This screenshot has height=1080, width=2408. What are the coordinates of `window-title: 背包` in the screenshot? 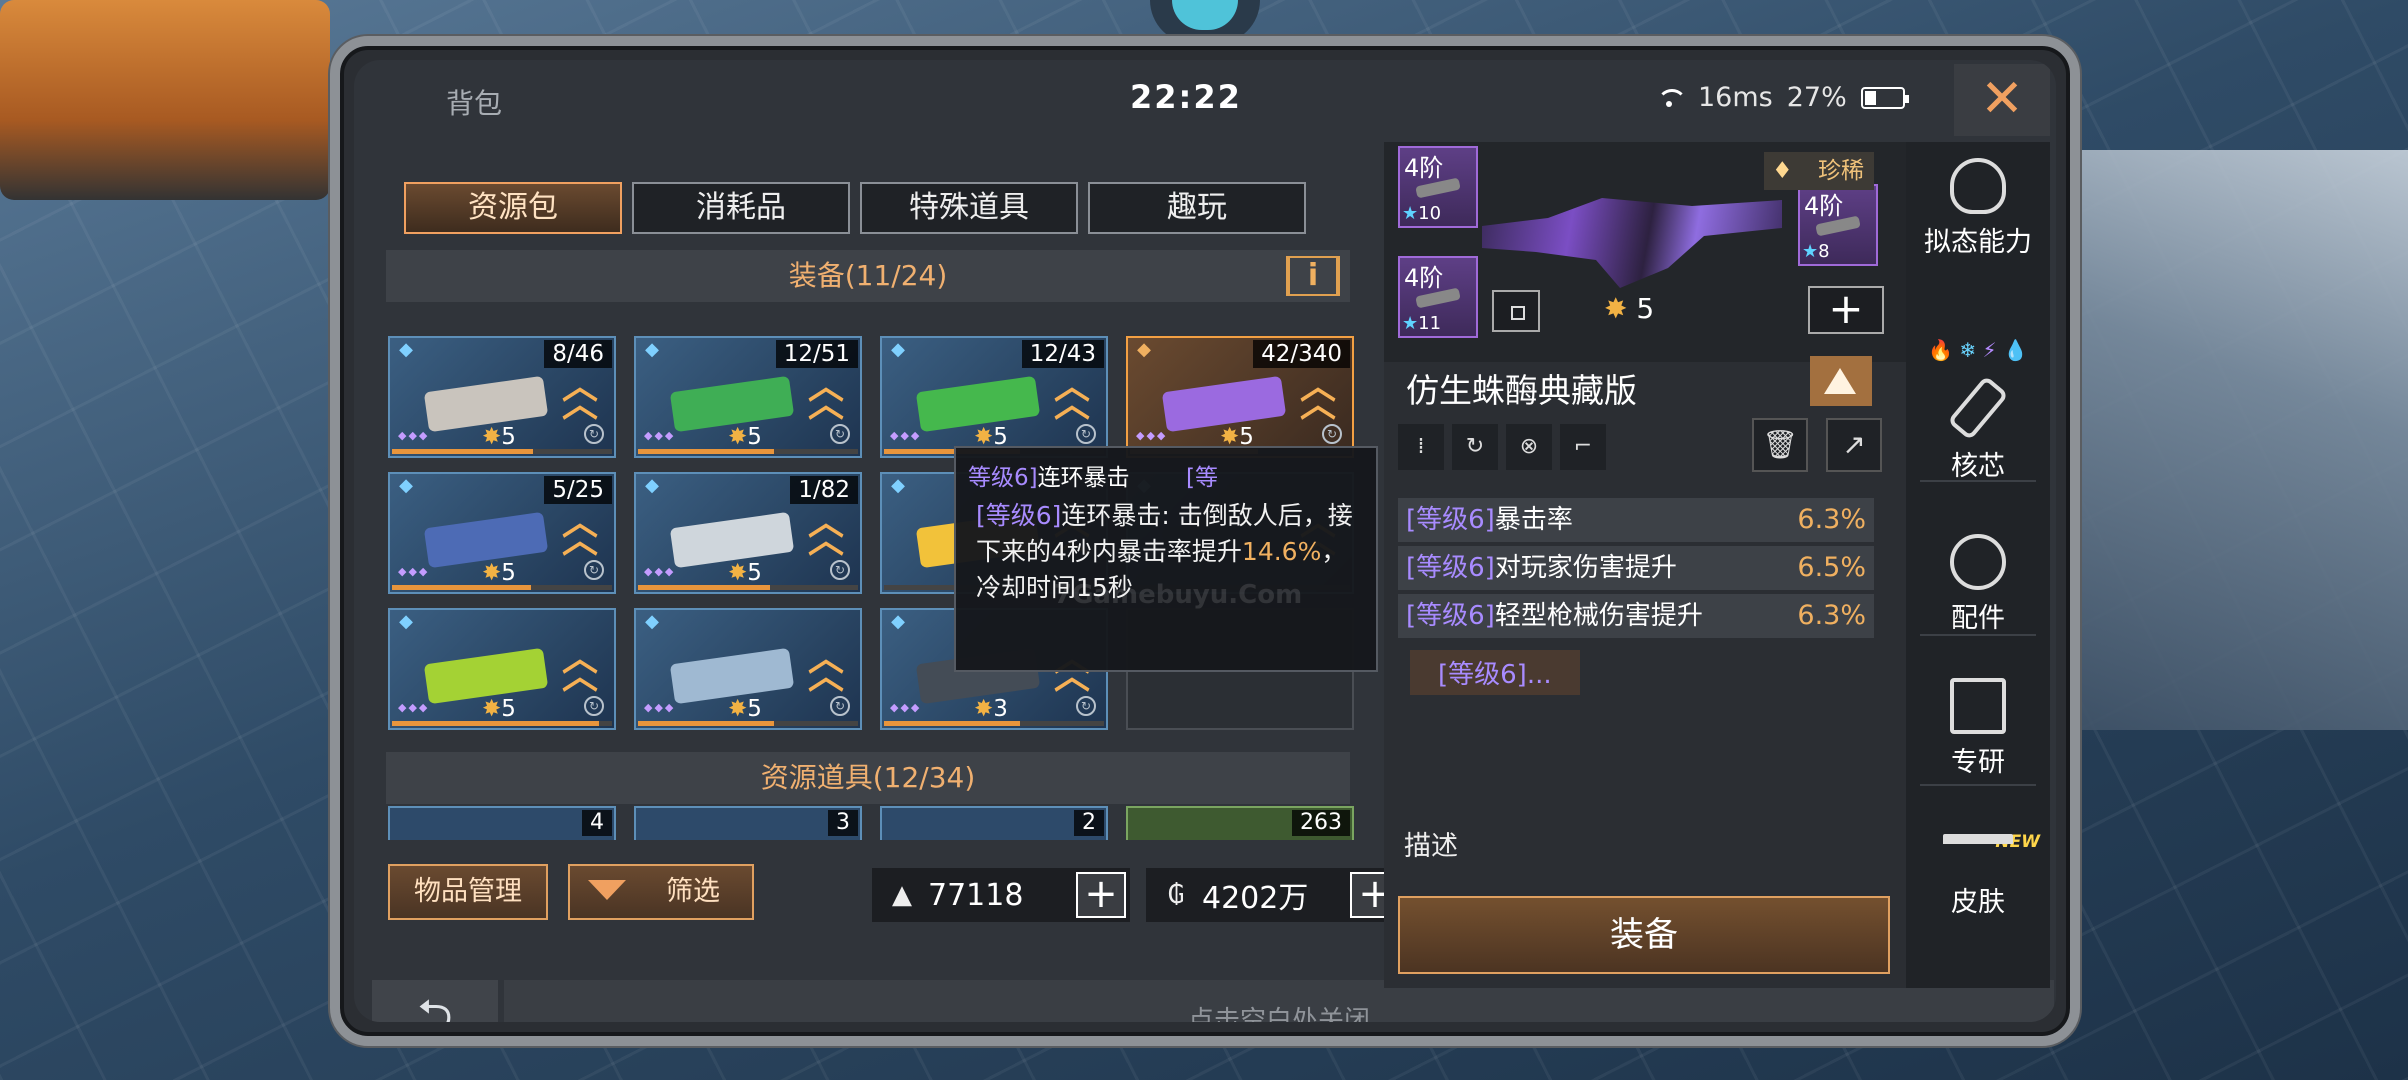 It's located at (474, 103).